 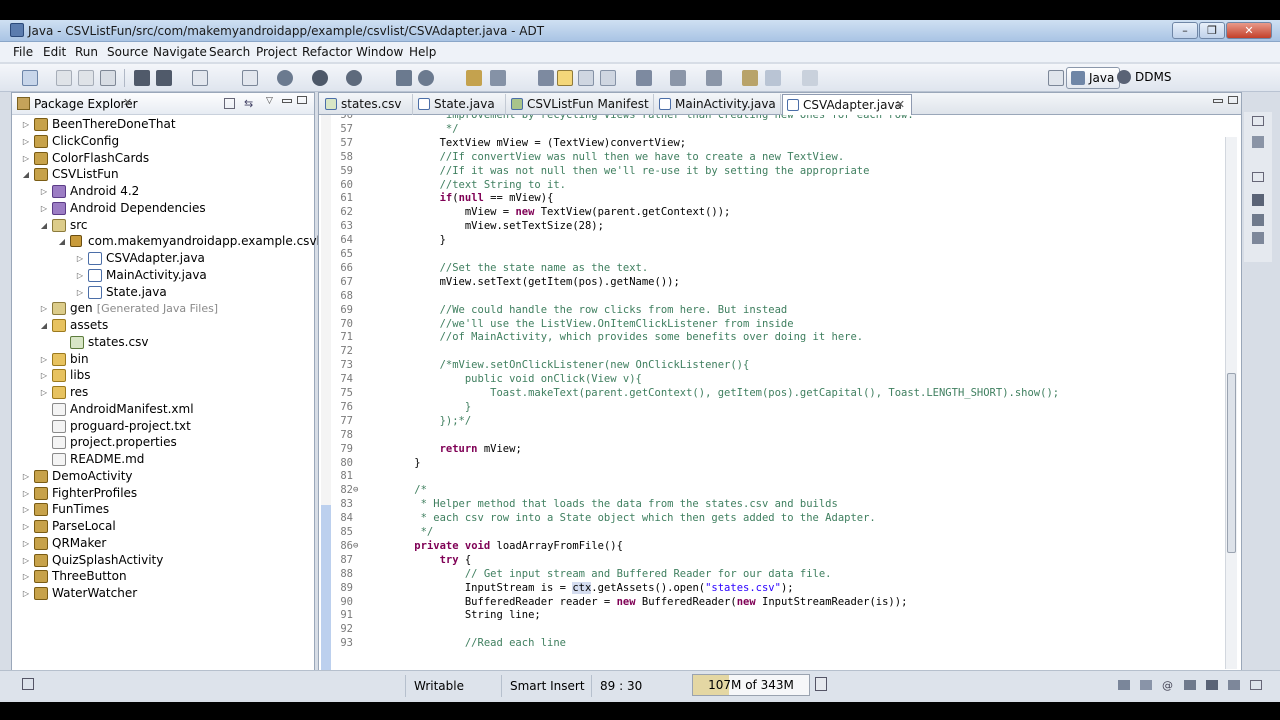 What do you see at coordinates (269, 101) in the screenshot?
I see `view-menu-icon: ▽` at bounding box center [269, 101].